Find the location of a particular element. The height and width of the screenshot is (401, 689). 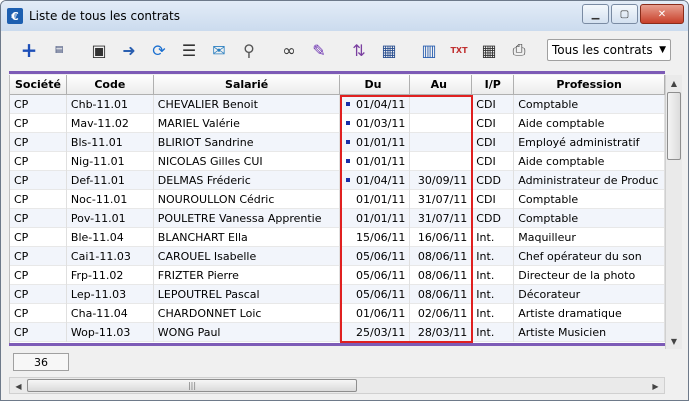

print-icon: ⎙ is located at coordinates (519, 50).